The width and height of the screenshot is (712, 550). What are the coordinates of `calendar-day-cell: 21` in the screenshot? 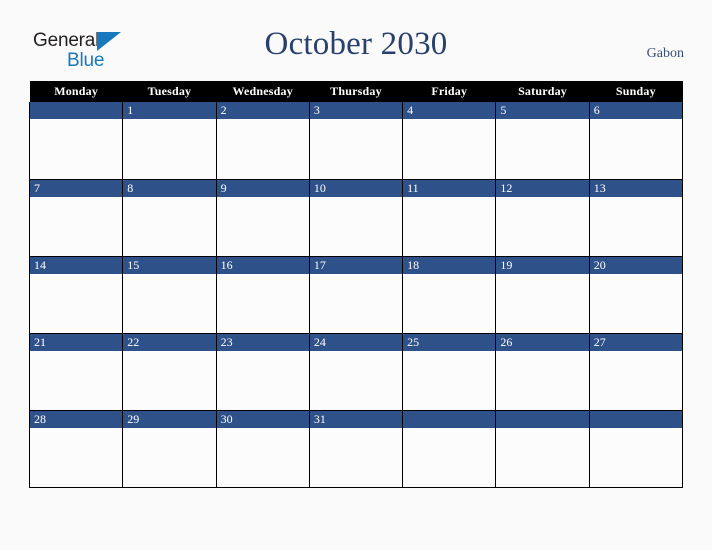 It's located at (76, 372).